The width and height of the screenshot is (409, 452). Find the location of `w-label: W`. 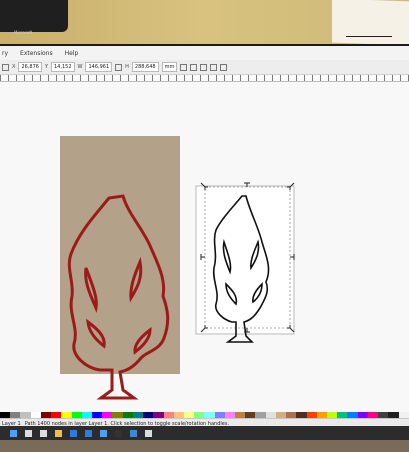

w-label: W is located at coordinates (80, 67).